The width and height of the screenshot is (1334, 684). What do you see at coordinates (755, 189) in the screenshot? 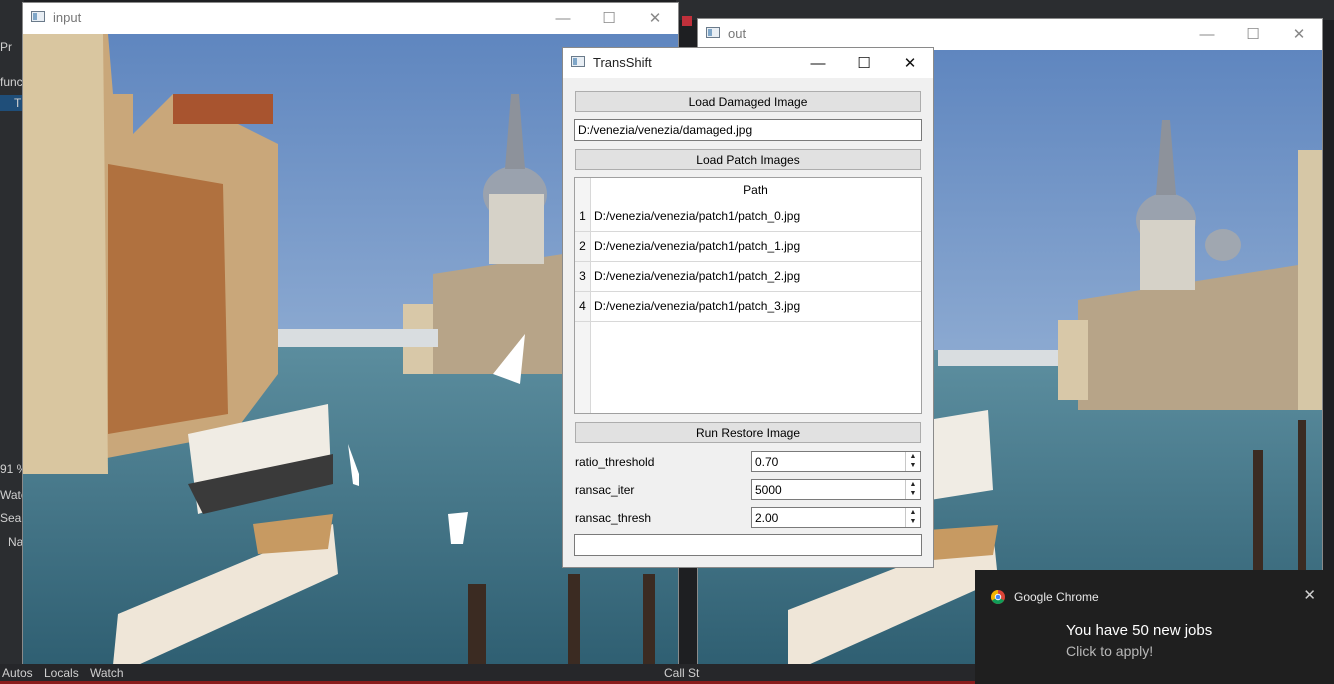
I see `column-header-path: Path` at bounding box center [755, 189].